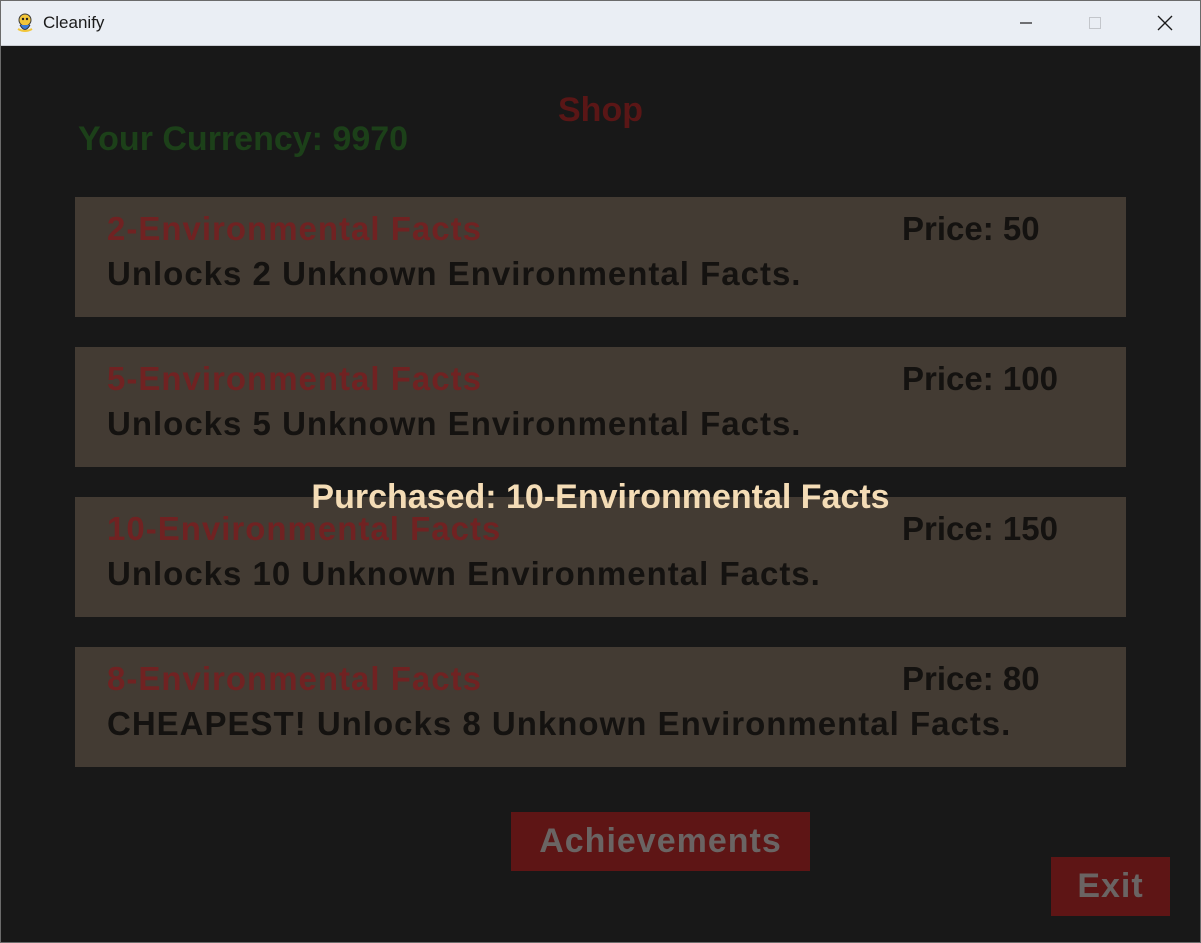  Describe the element at coordinates (971, 678) in the screenshot. I see `item-price: Price: 80` at that location.